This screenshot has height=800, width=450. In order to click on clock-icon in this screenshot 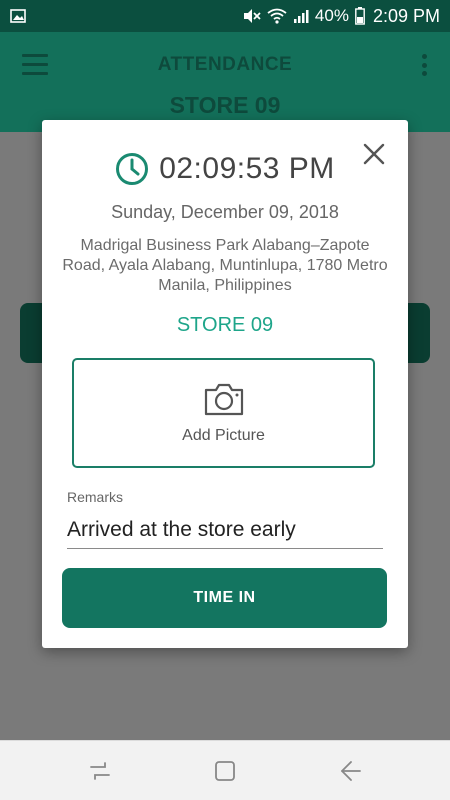, I will do `click(132, 169)`.